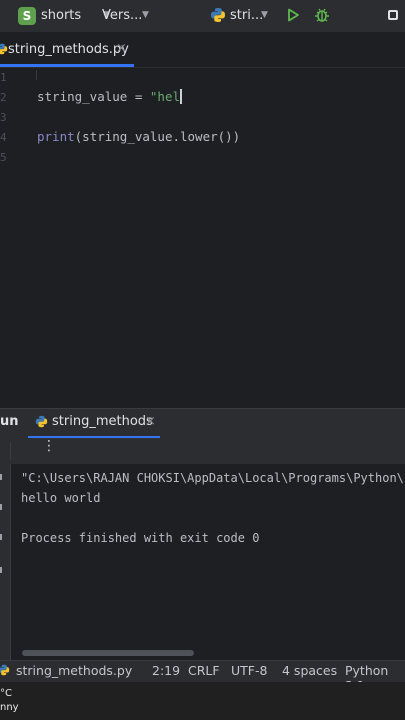 The image size is (405, 720). I want to click on status-line-separator: CRLF, so click(204, 670).